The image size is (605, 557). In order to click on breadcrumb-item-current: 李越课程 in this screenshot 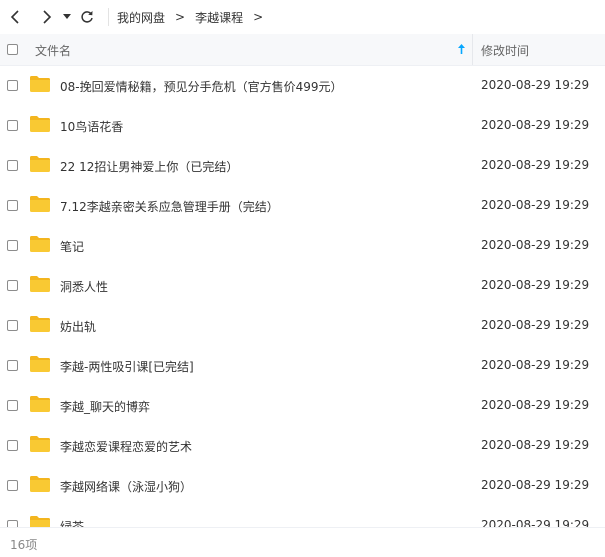, I will do `click(219, 17)`.